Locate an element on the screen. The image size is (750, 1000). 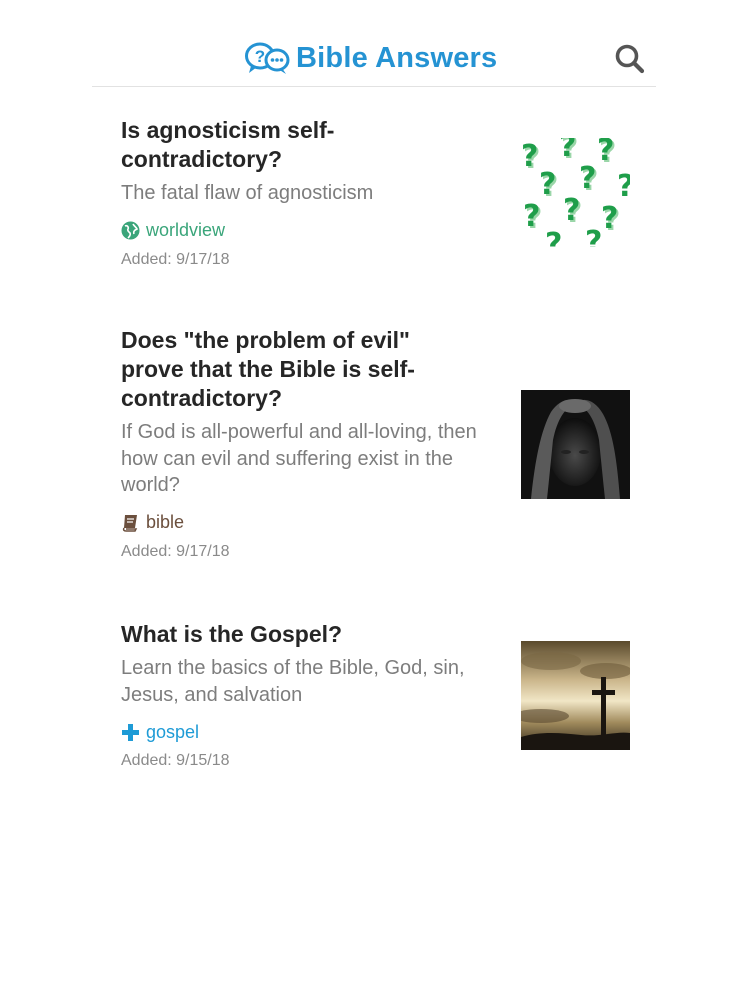
man-head-in-hands-image is located at coordinates (575, 444).